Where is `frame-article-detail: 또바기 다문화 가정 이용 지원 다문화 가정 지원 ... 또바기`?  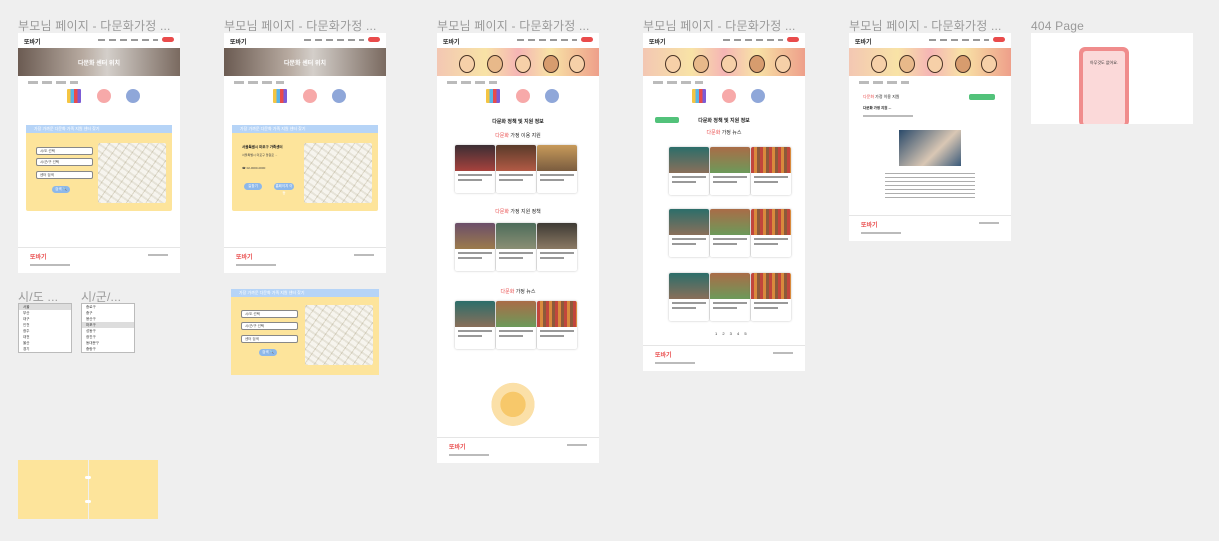
frame-article-detail: 또바기 다문화 가정 이용 지원 다문화 가정 지원 ... 또바기 is located at coordinates (930, 137).